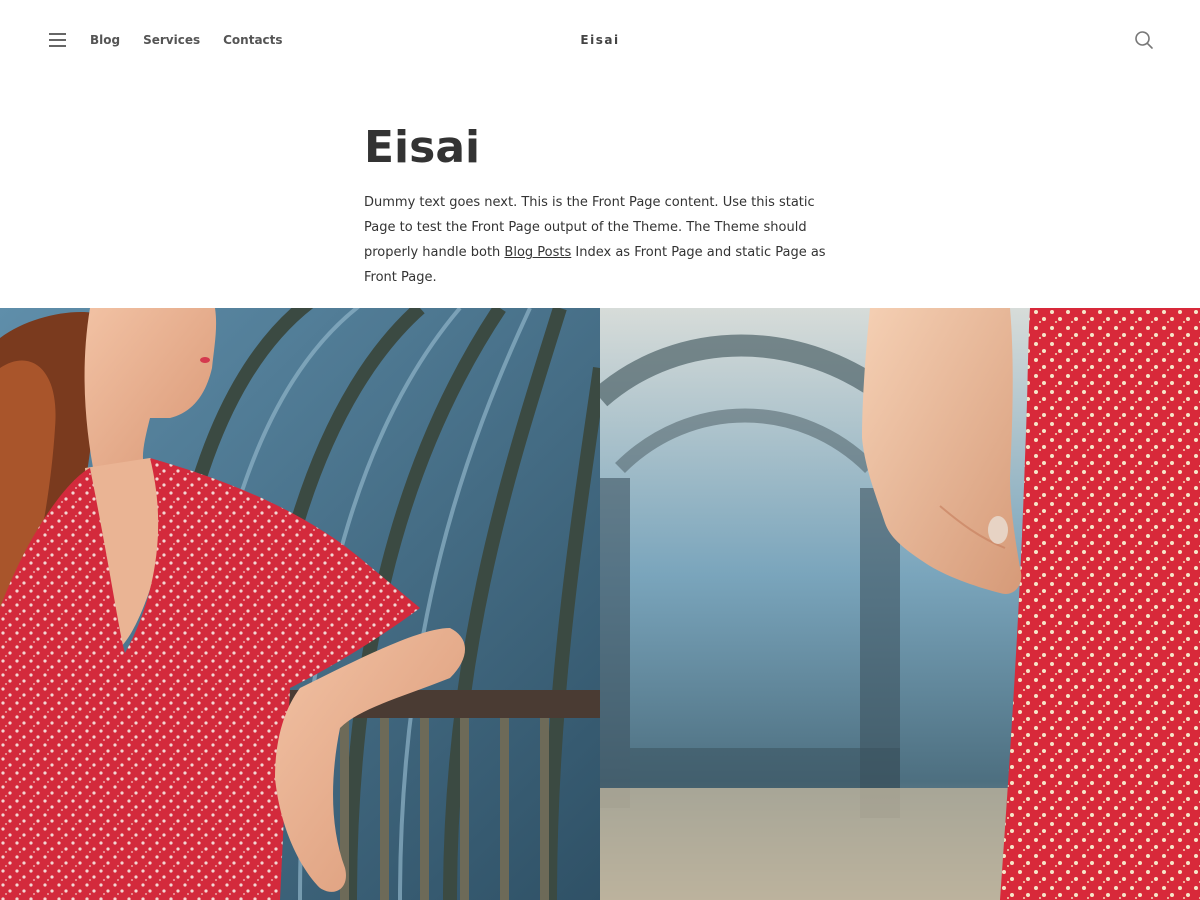 The width and height of the screenshot is (1200, 900). Describe the element at coordinates (1144, 40) in the screenshot. I see `search-icon` at that location.